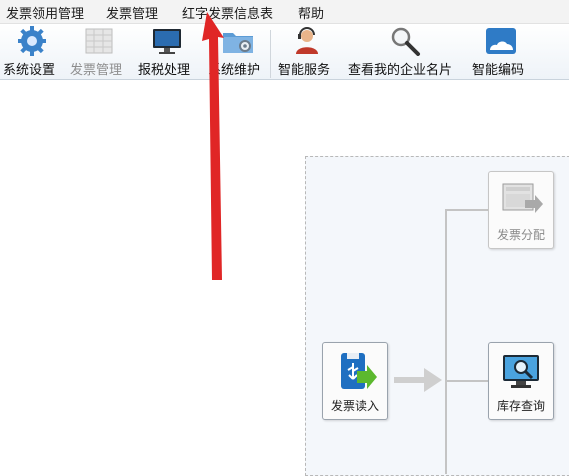  I want to click on flow-connector-top, so click(467, 210).